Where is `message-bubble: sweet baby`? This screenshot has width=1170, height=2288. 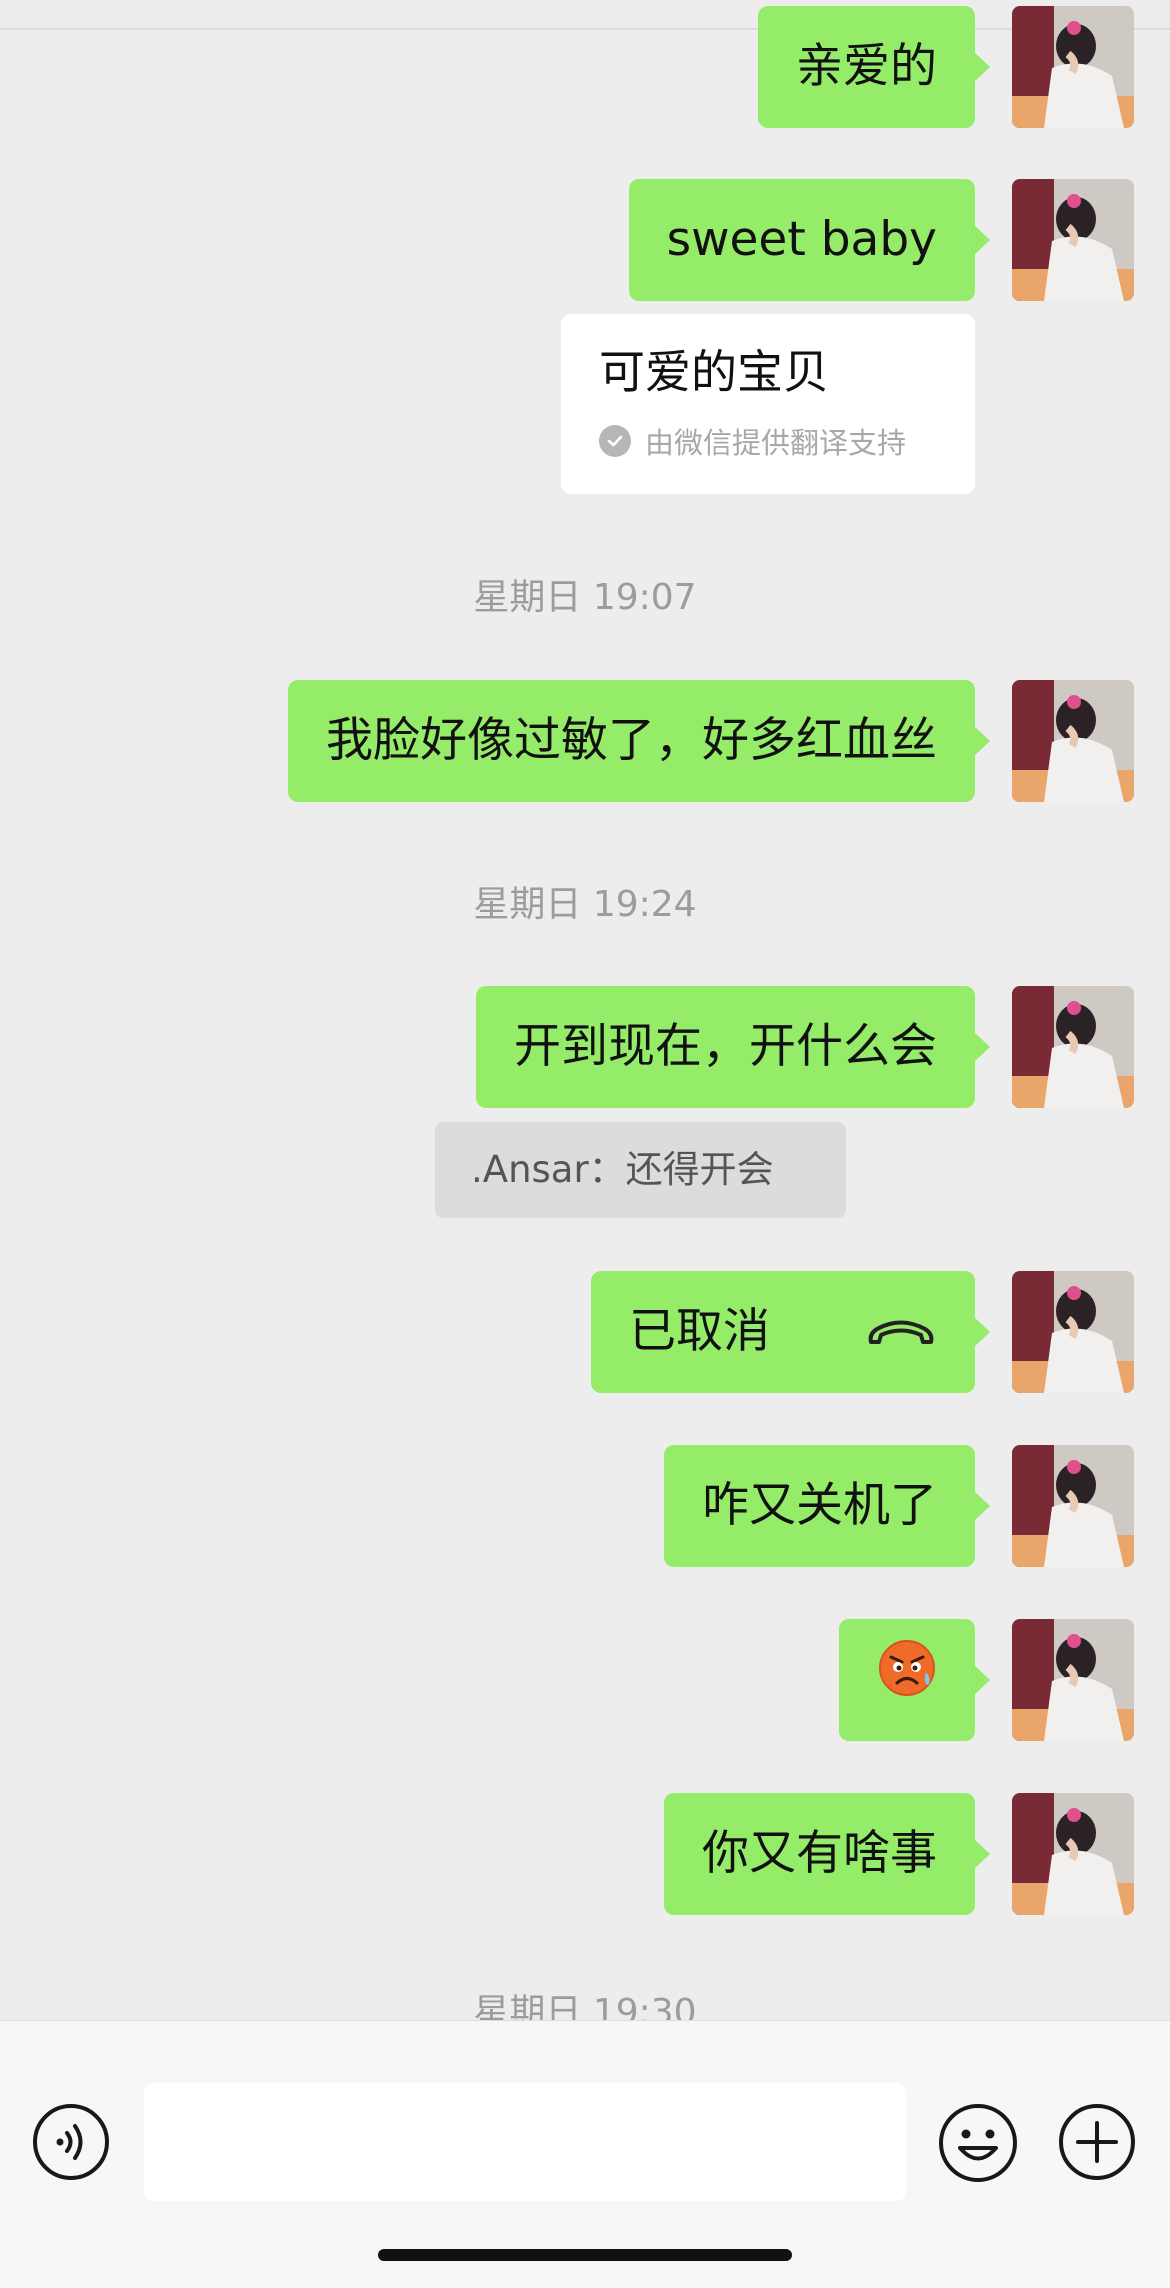
message-bubble: sweet baby is located at coordinates (809, 240).